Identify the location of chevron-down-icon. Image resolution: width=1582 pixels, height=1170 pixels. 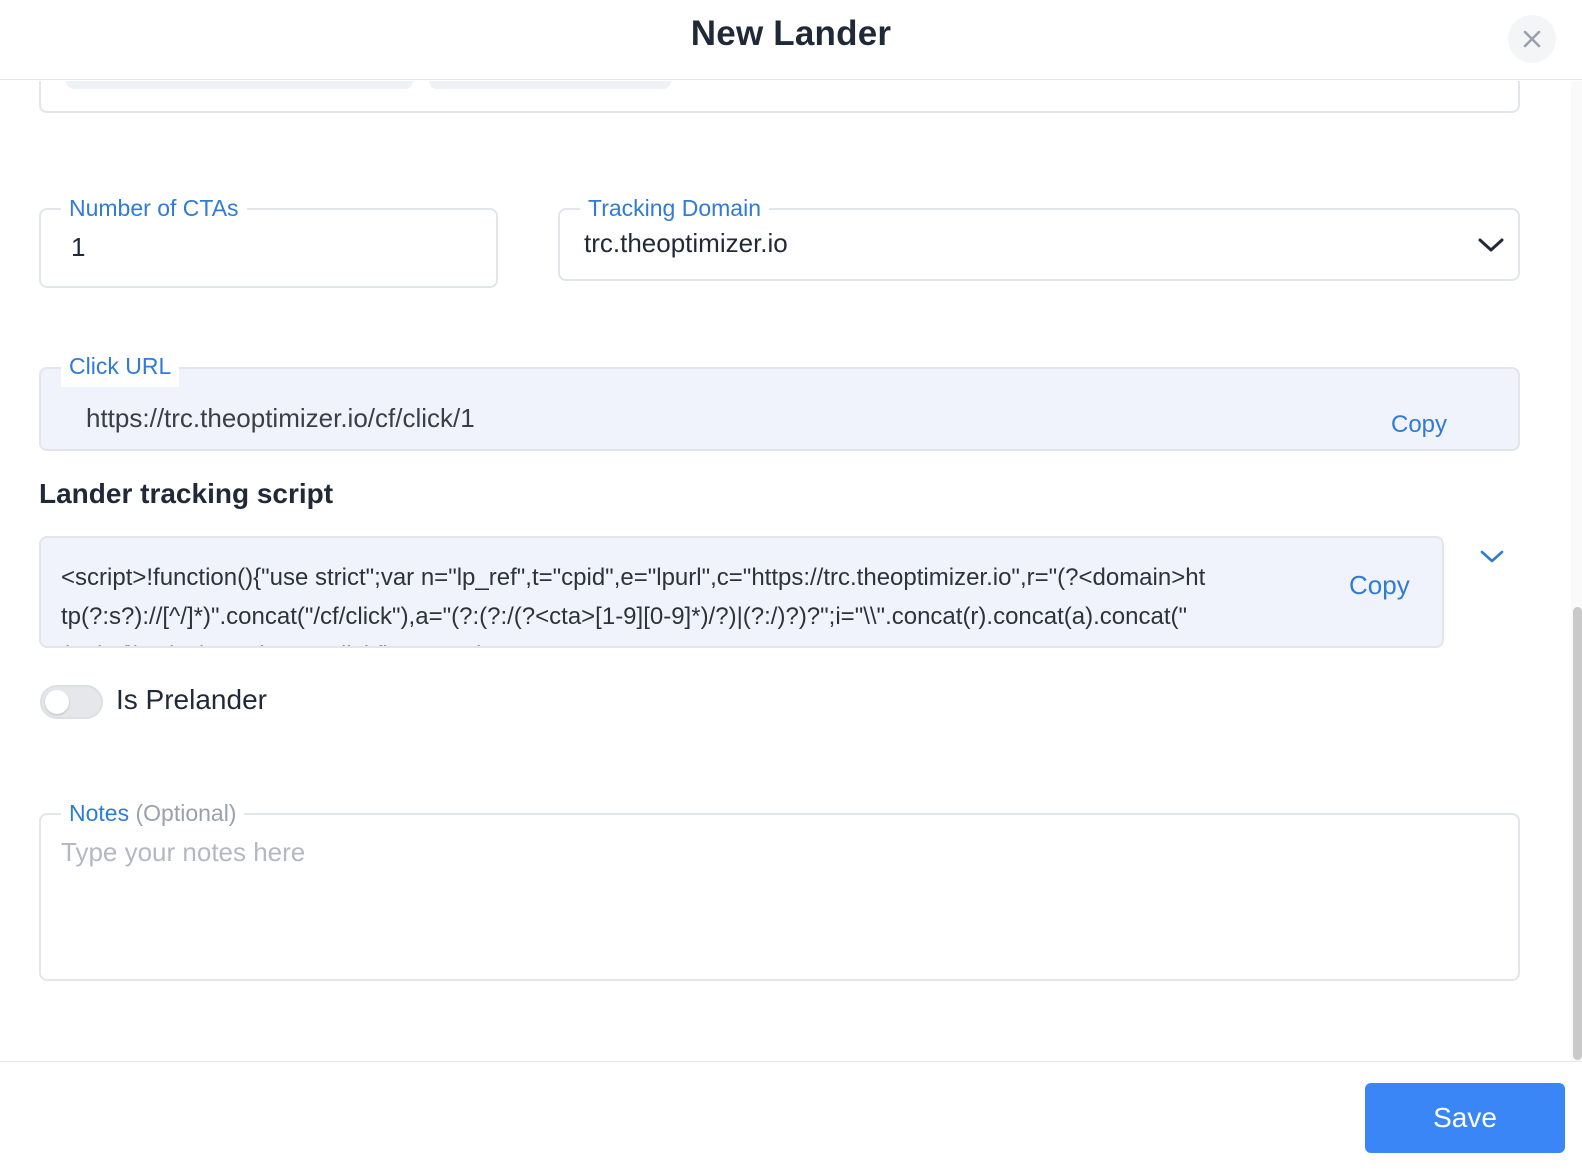
(1491, 245).